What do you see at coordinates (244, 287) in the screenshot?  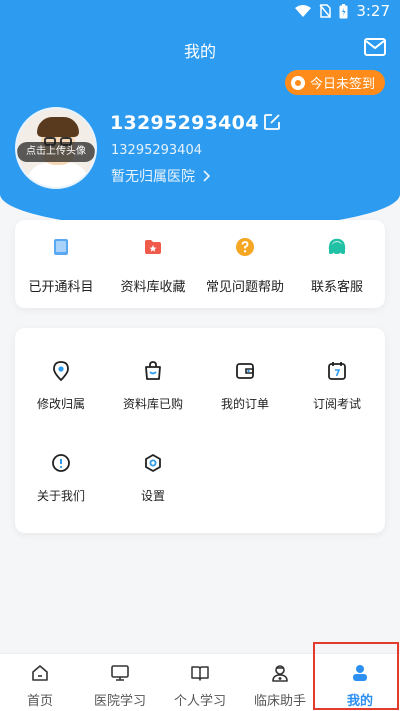 I see `quick-action-label: 常见问题帮助` at bounding box center [244, 287].